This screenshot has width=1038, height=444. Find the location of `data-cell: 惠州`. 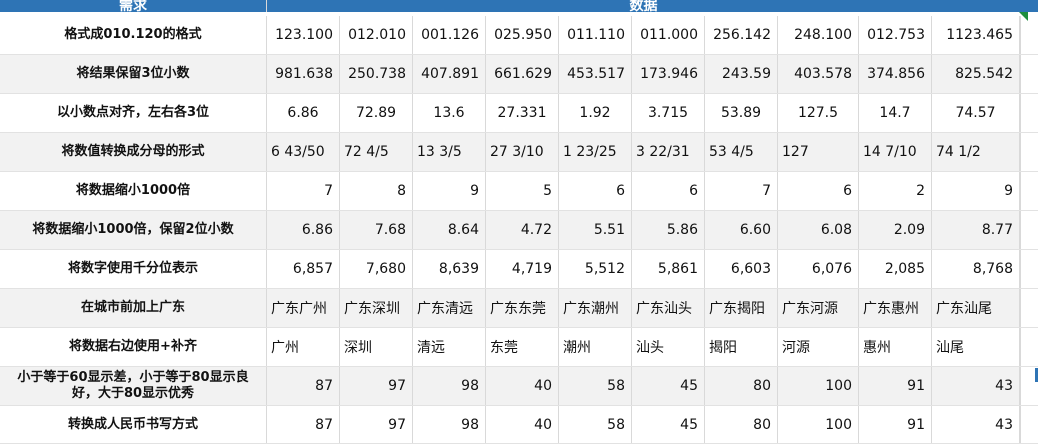

data-cell: 惠州 is located at coordinates (895, 347).